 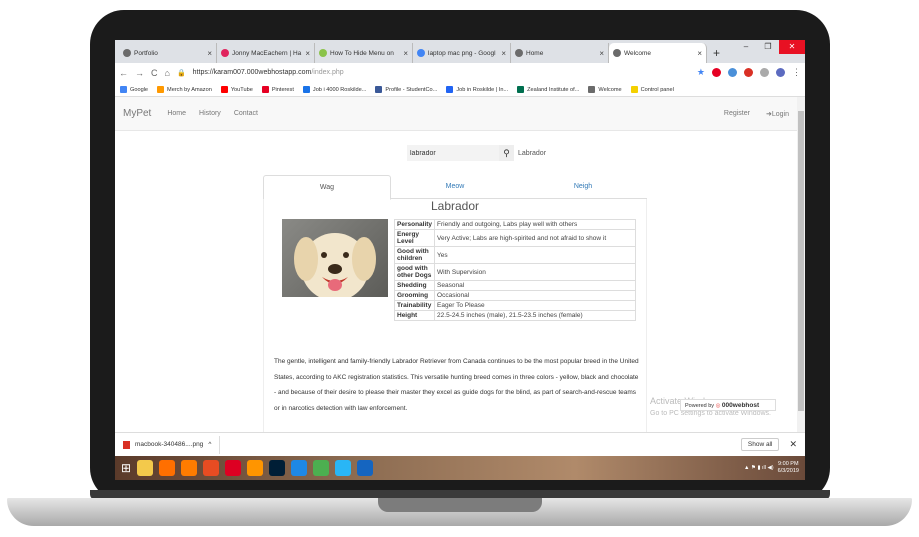 I want to click on browser-tab: Home ×, so click(x=560, y=53).